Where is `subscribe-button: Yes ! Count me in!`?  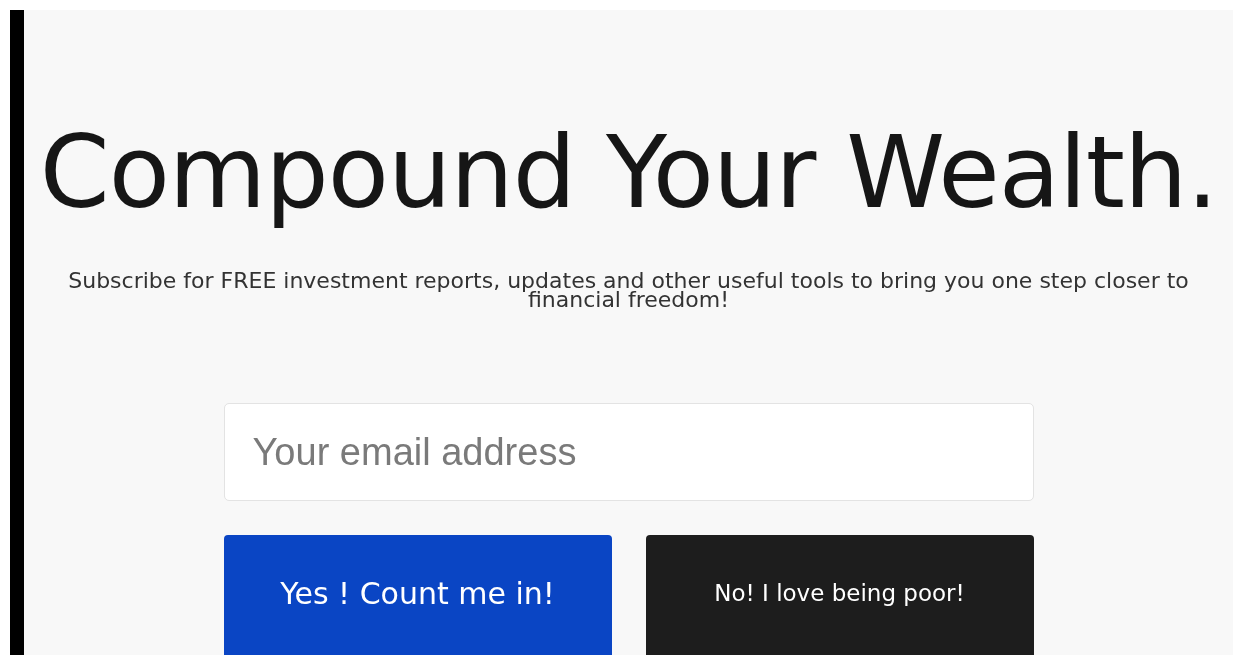
subscribe-button: Yes ! Count me in! is located at coordinates (417, 595).